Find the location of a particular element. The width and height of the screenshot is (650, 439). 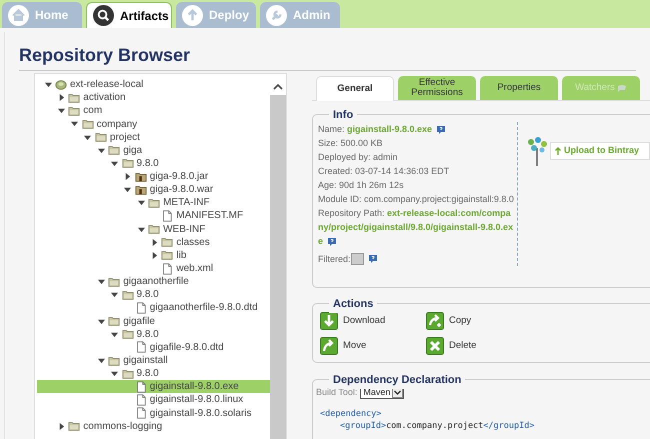

field-label: Build Tool: is located at coordinates (337, 392).